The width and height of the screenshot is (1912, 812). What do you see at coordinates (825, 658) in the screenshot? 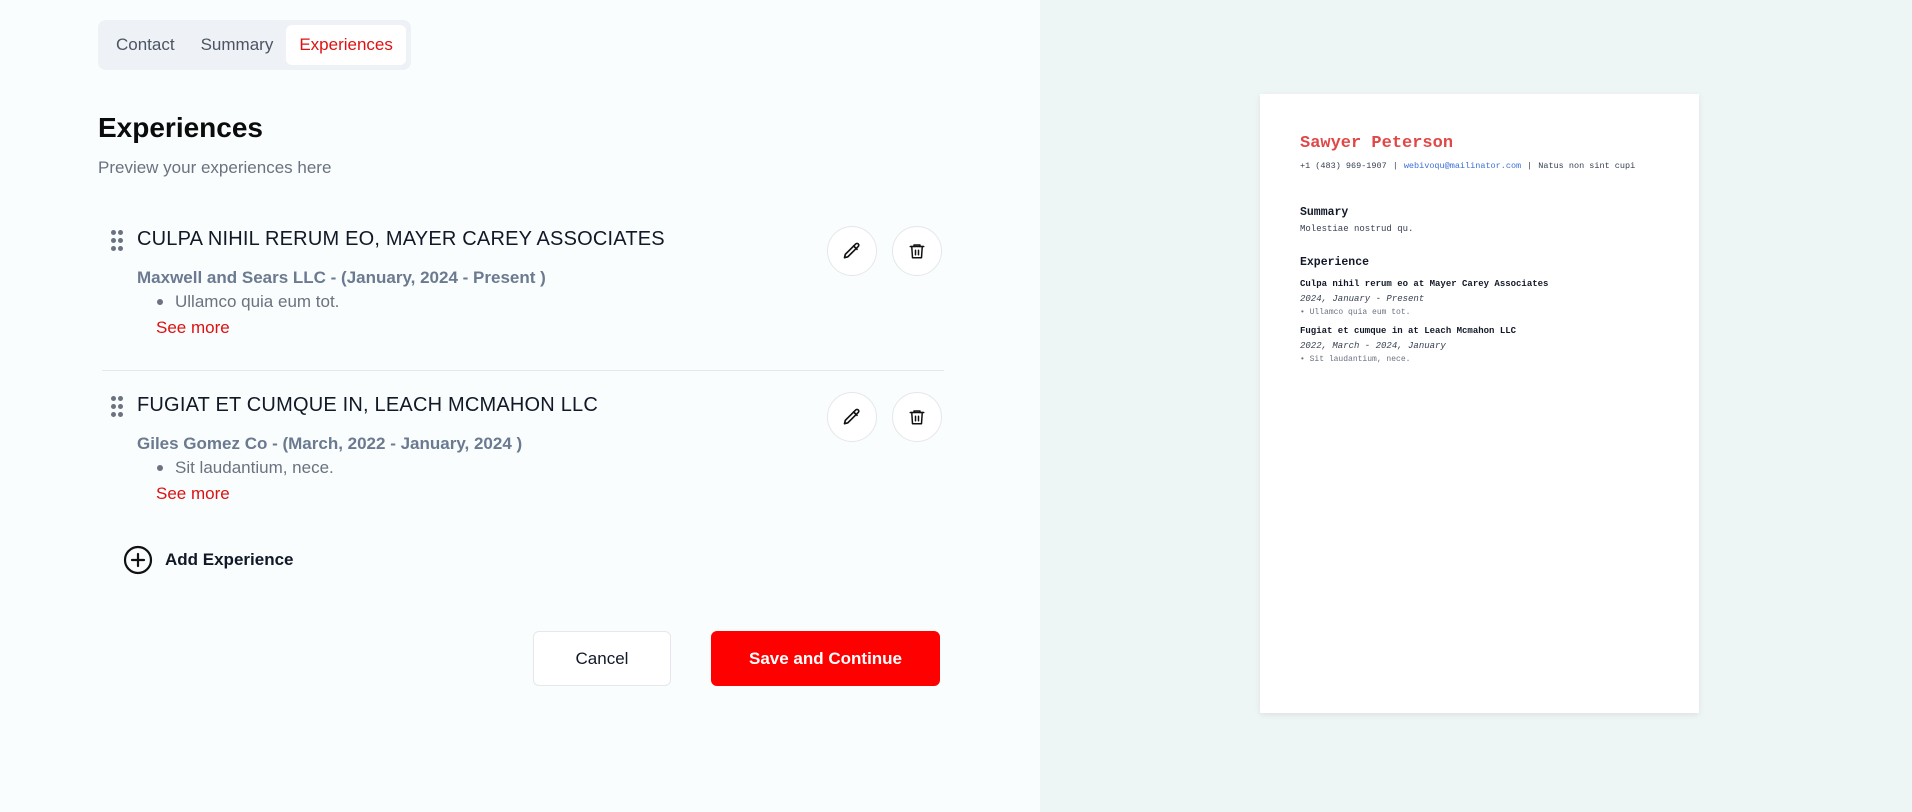
I see `save-and-continue-button: Save and Continue` at bounding box center [825, 658].